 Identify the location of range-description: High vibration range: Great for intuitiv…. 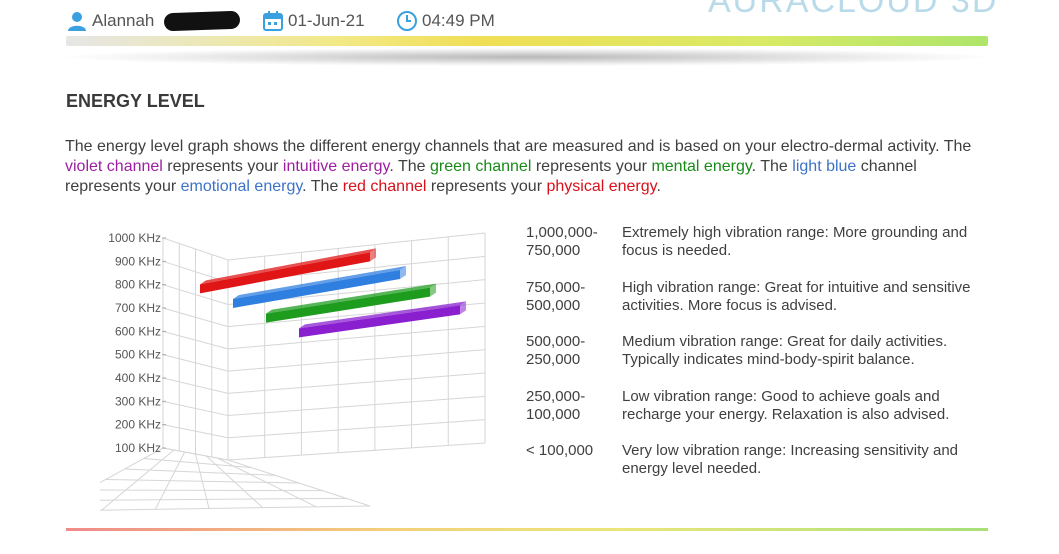
(796, 296).